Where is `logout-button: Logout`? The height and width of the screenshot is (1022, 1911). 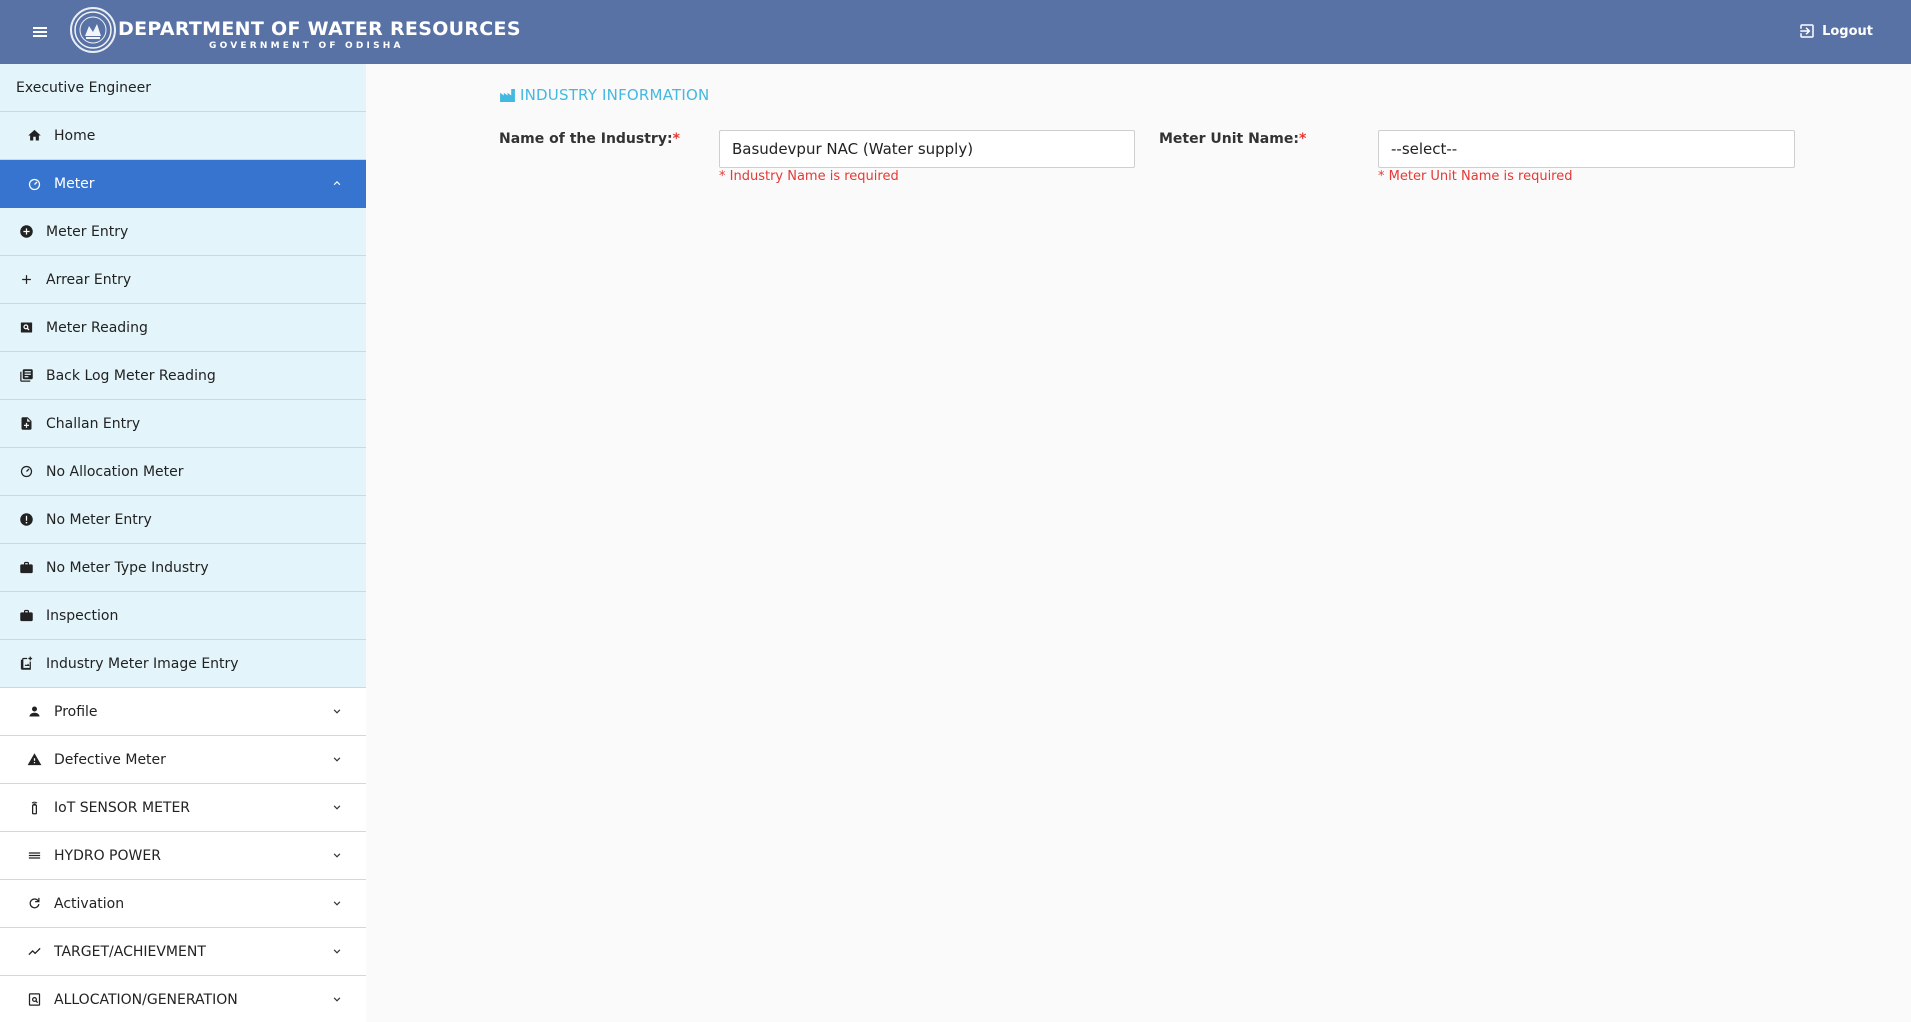
logout-button: Logout is located at coordinates (1835, 31).